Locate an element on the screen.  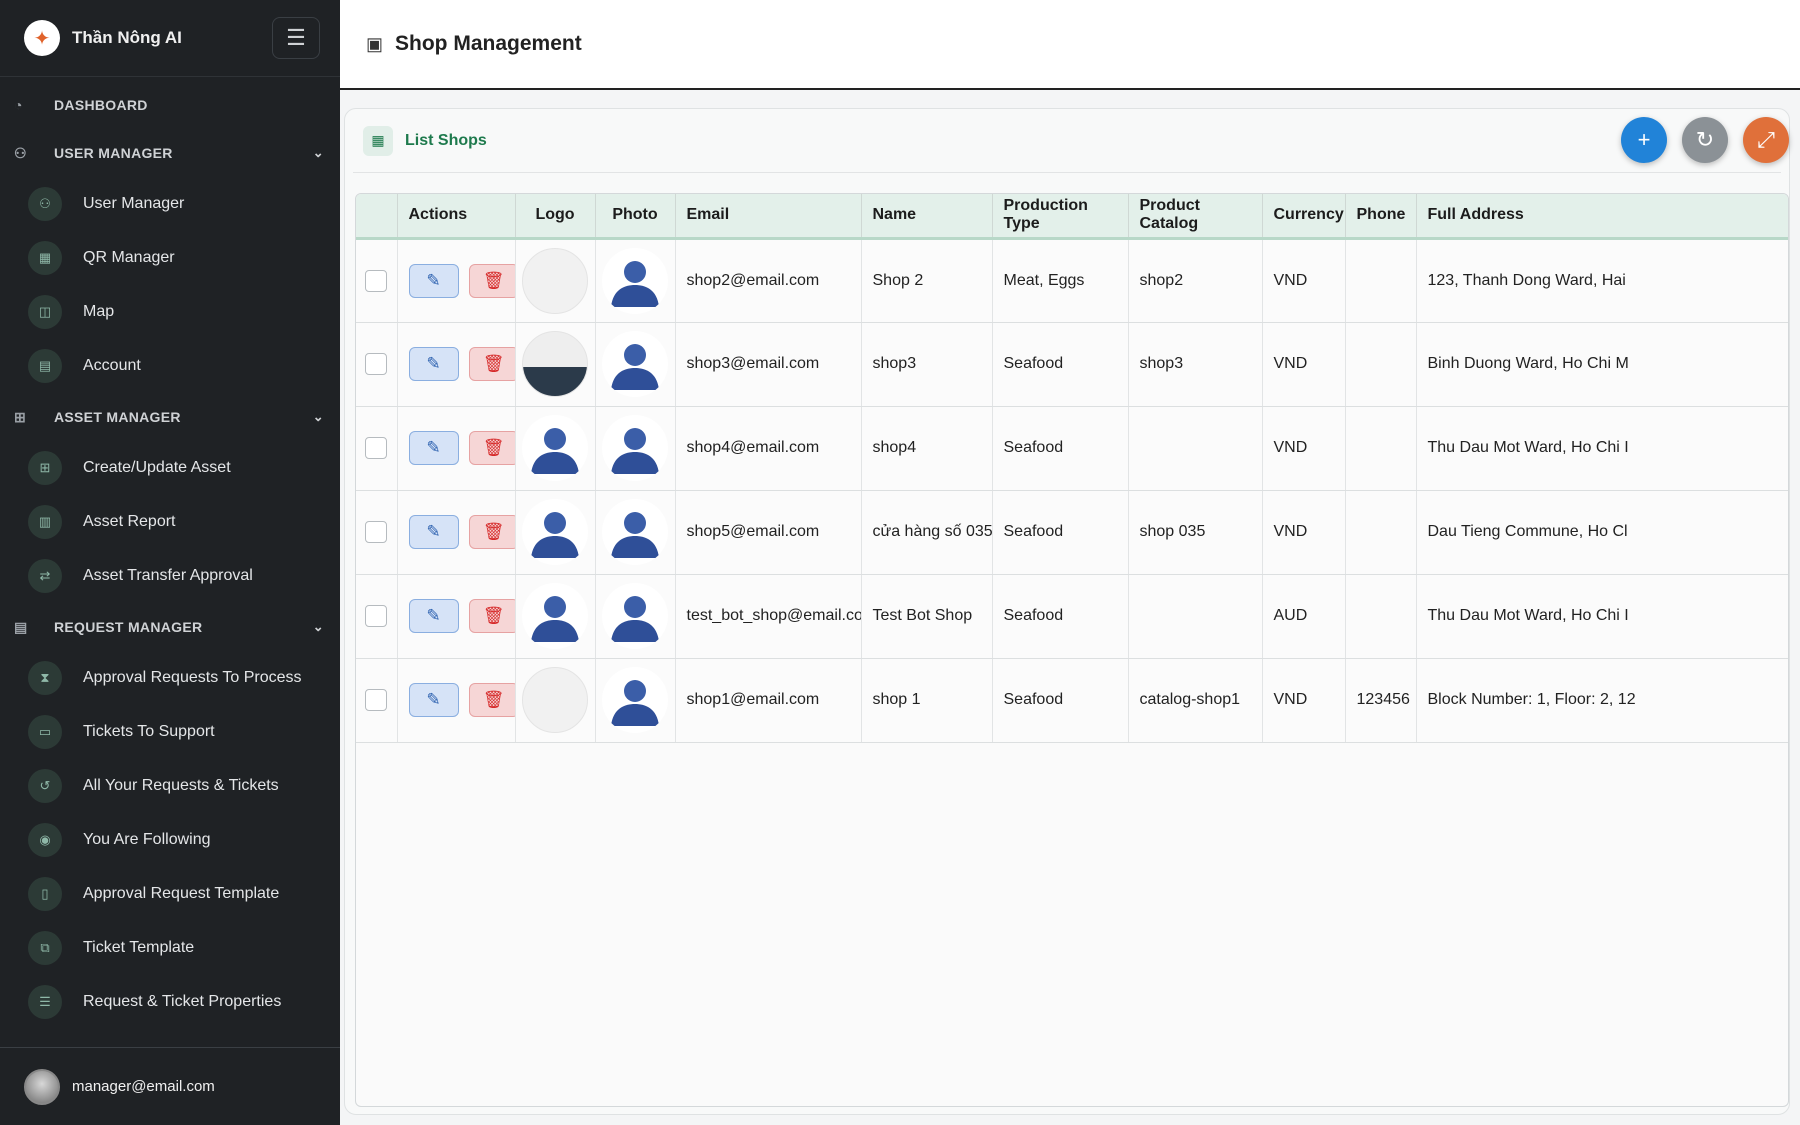
sidebar-item-you-are-following: ◉ You Are Following is located at coordinates (170, 840).